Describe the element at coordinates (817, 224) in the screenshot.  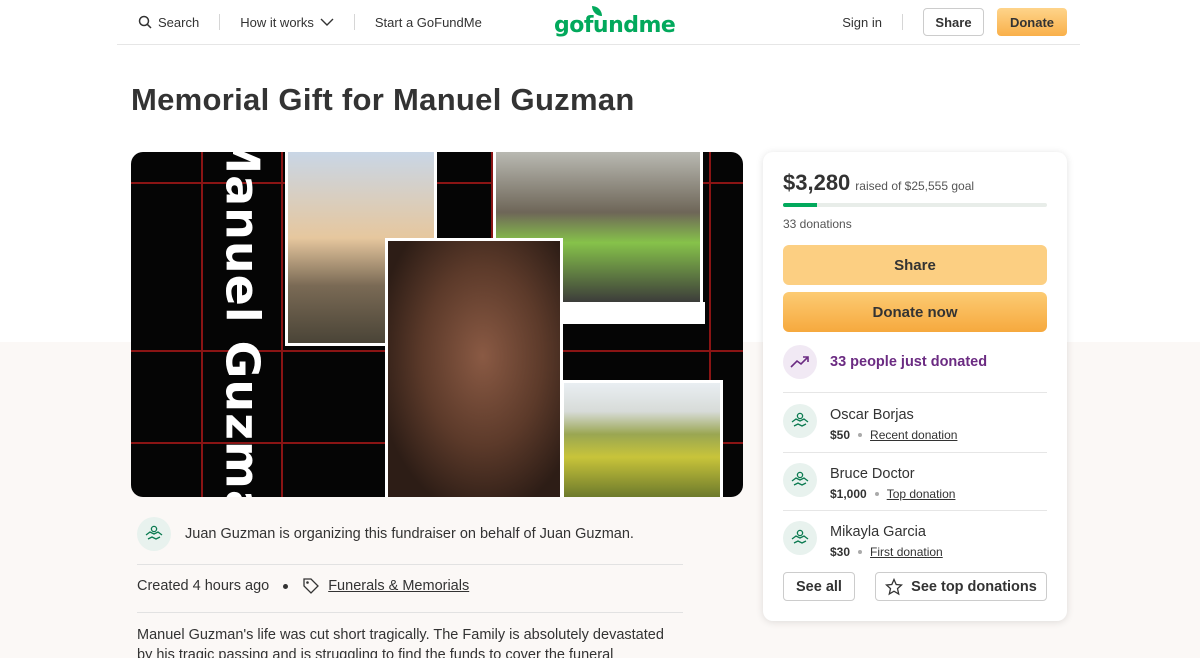
I see `donations-count: 33 donations` at that location.